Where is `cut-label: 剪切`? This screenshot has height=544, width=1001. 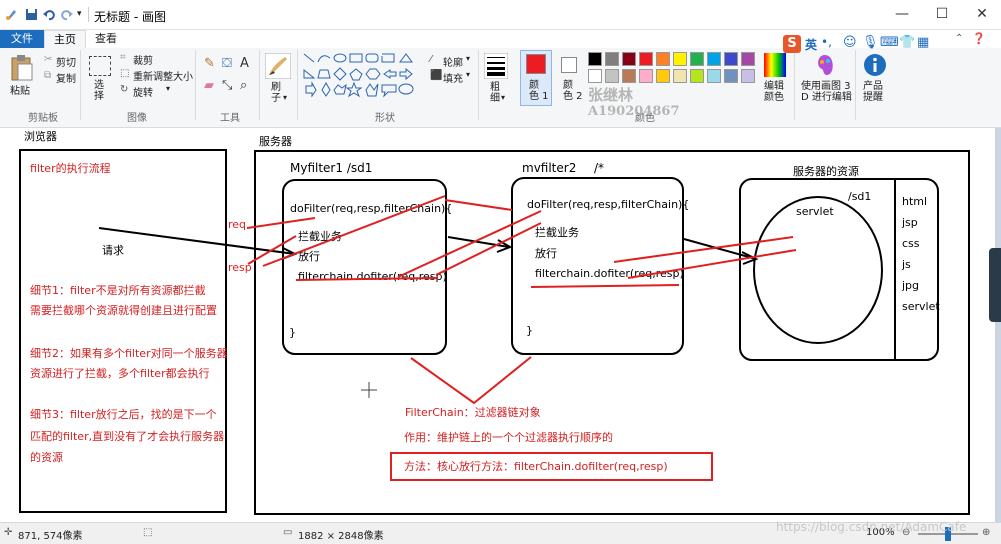 cut-label: 剪切 is located at coordinates (66, 61).